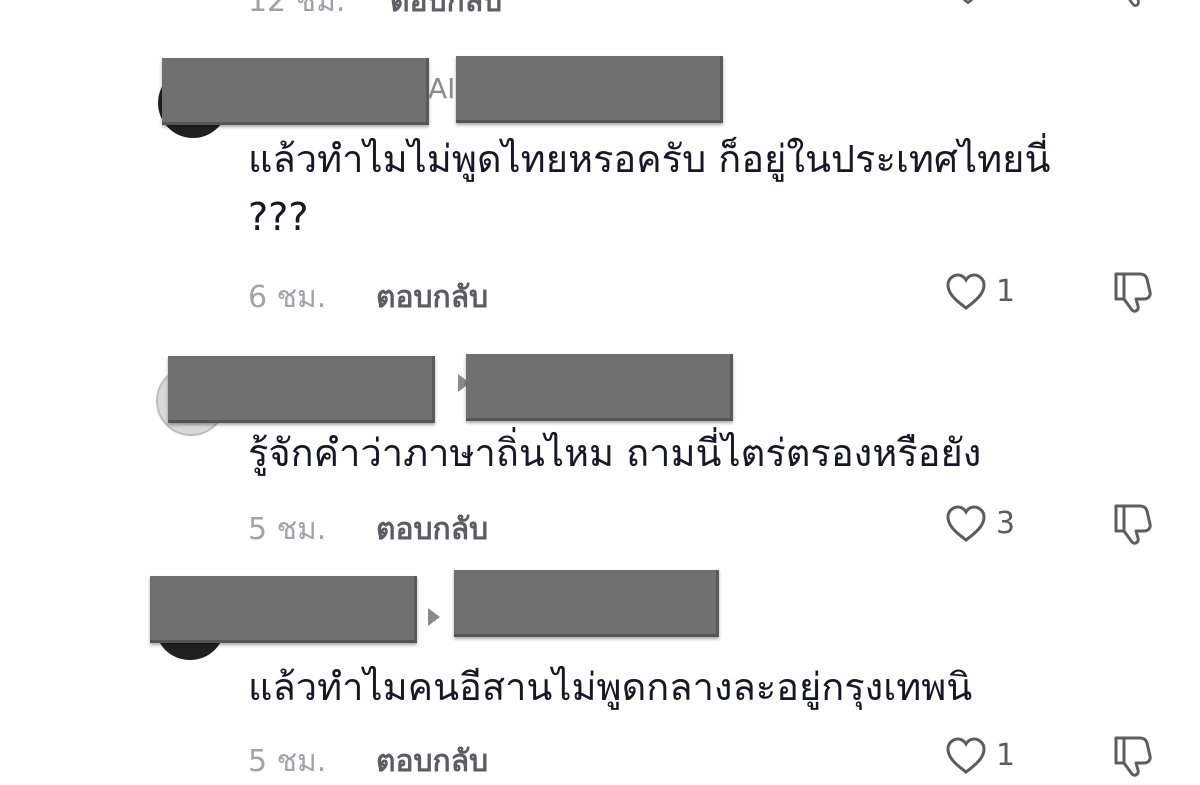 This screenshot has width=1200, height=785. Describe the element at coordinates (297, 9) in the screenshot. I see `comment-time: 12 ชม.` at that location.